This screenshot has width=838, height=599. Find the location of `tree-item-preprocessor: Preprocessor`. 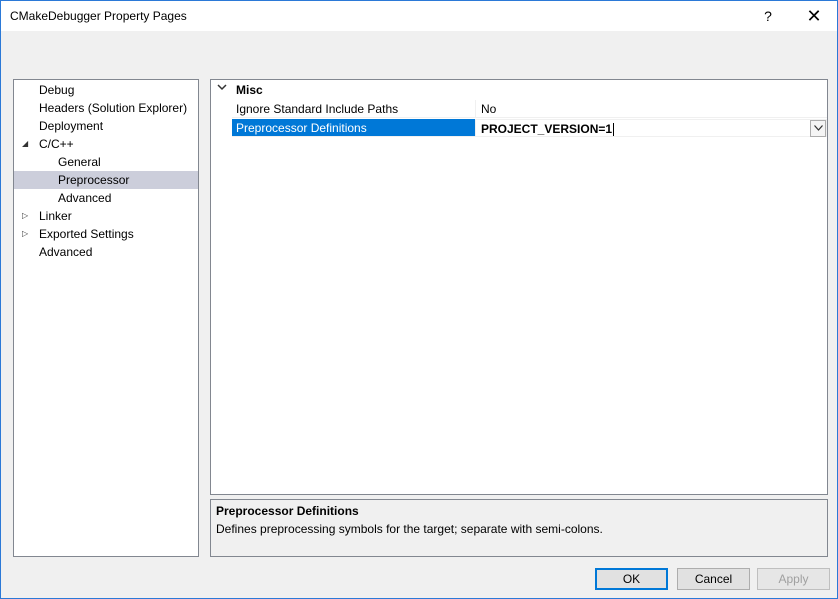

tree-item-preprocessor: Preprocessor is located at coordinates (106, 180).